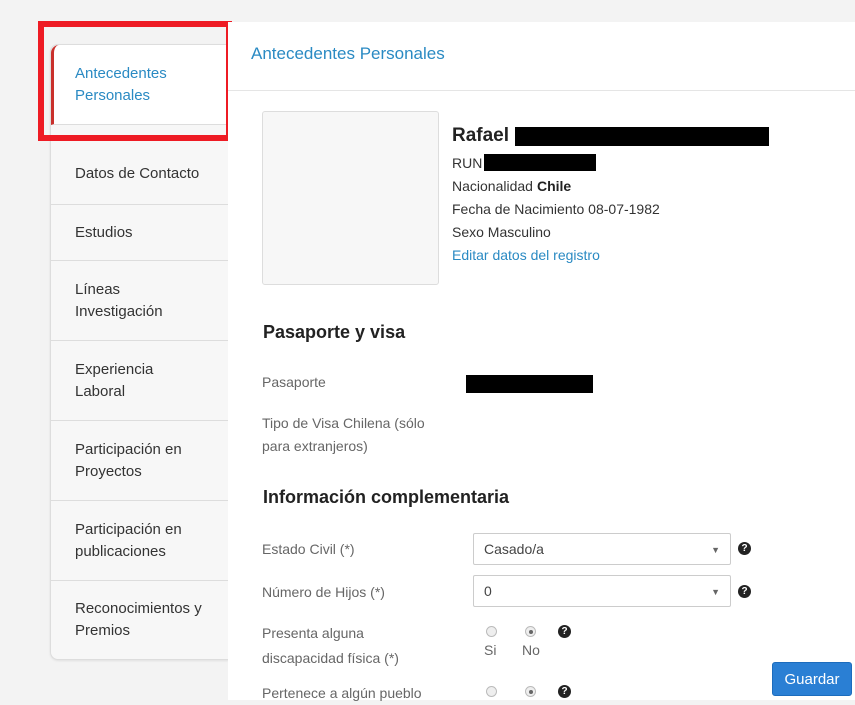 Image resolution: width=855 pixels, height=705 pixels. I want to click on civil-status-value: Casado/a, so click(514, 549).